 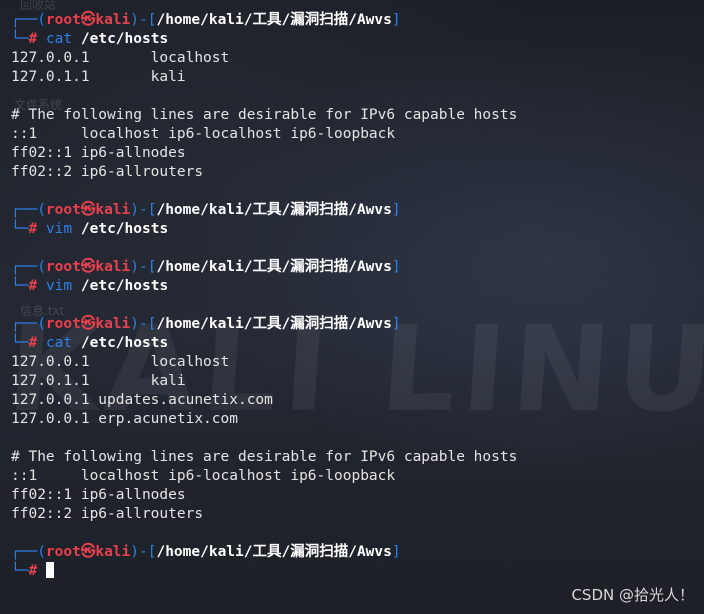 I want to click on command-line: └─#, so click(x=357, y=571).